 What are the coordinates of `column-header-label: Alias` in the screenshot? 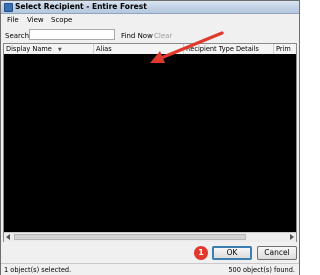 It's located at (104, 49).